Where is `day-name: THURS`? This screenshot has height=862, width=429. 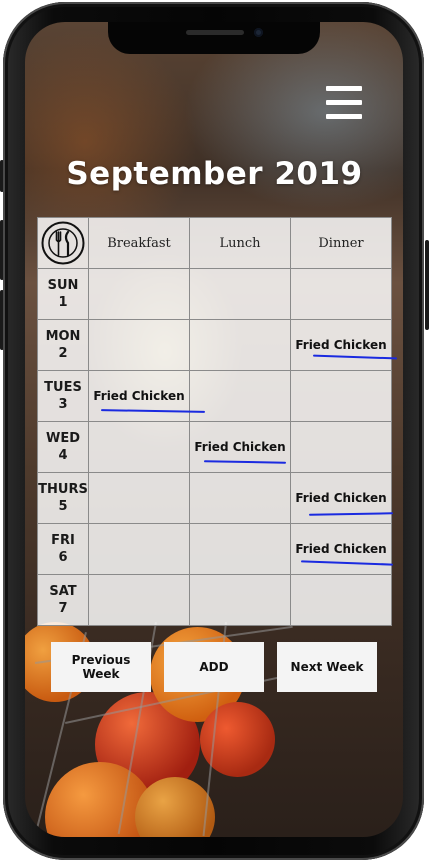 day-name: THURS is located at coordinates (63, 489).